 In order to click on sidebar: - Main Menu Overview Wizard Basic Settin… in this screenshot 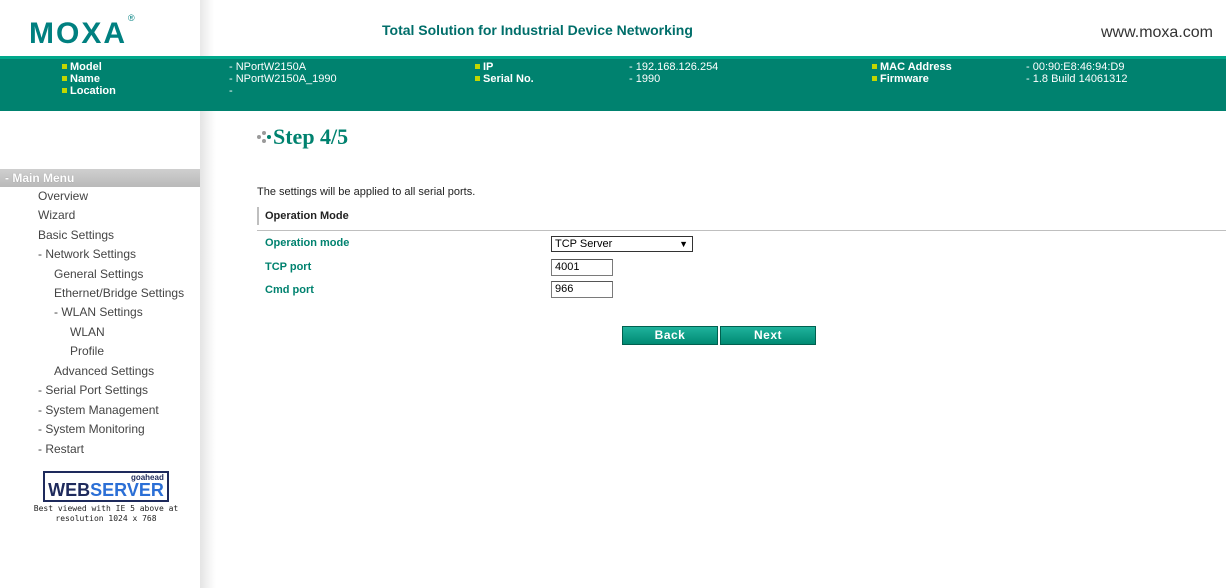, I will do `click(106, 349)`.